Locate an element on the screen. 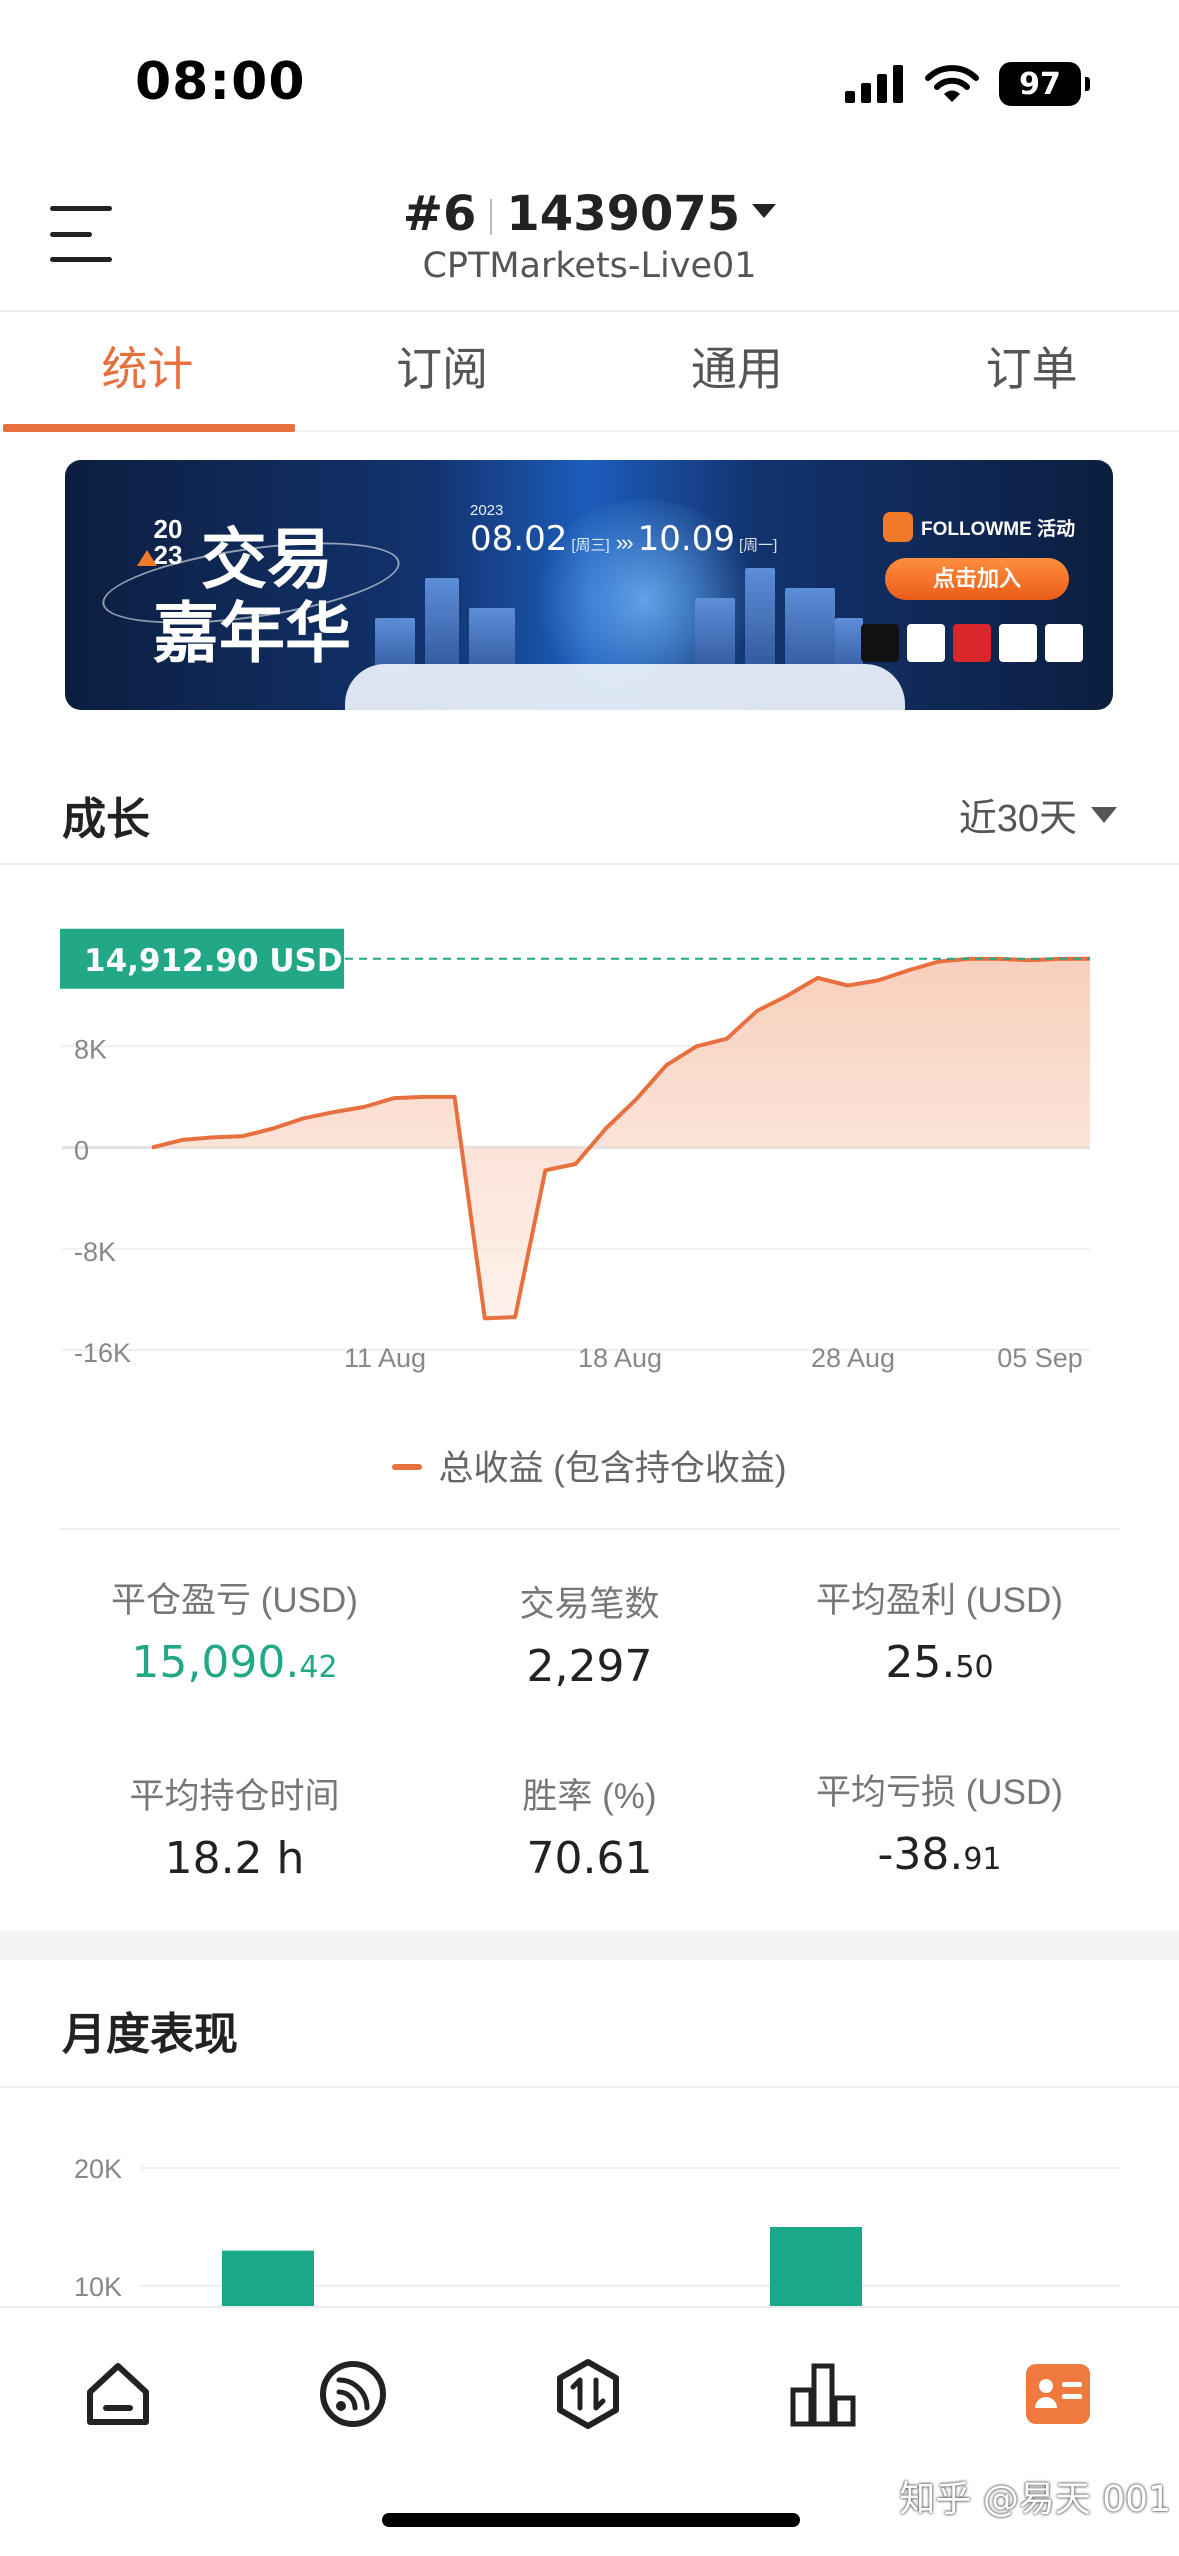 The height and width of the screenshot is (2556, 1179). partner-logos is located at coordinates (972, 643).